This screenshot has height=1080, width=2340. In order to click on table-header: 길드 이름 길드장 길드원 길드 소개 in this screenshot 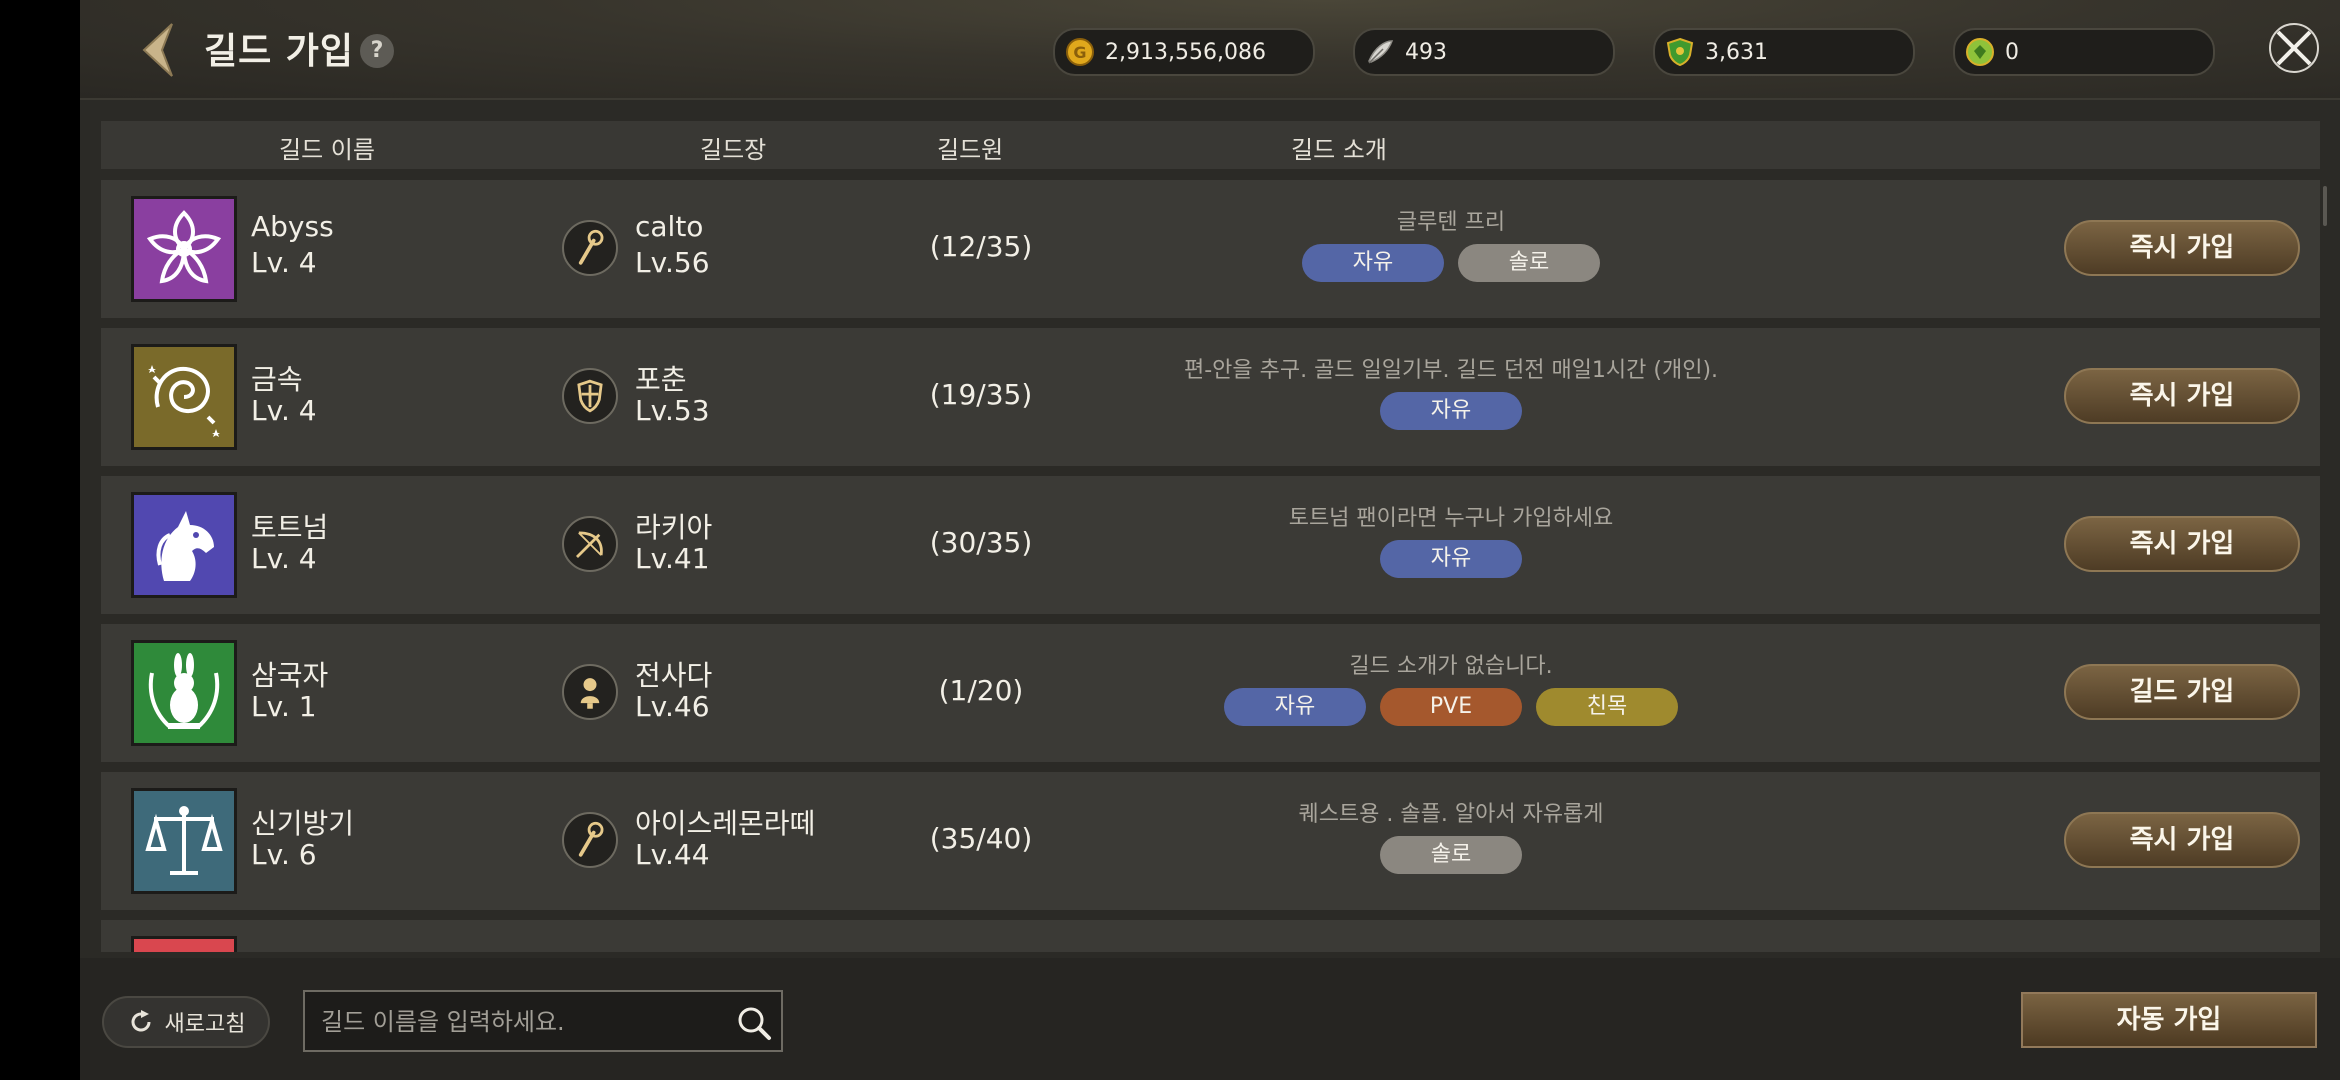, I will do `click(1210, 145)`.